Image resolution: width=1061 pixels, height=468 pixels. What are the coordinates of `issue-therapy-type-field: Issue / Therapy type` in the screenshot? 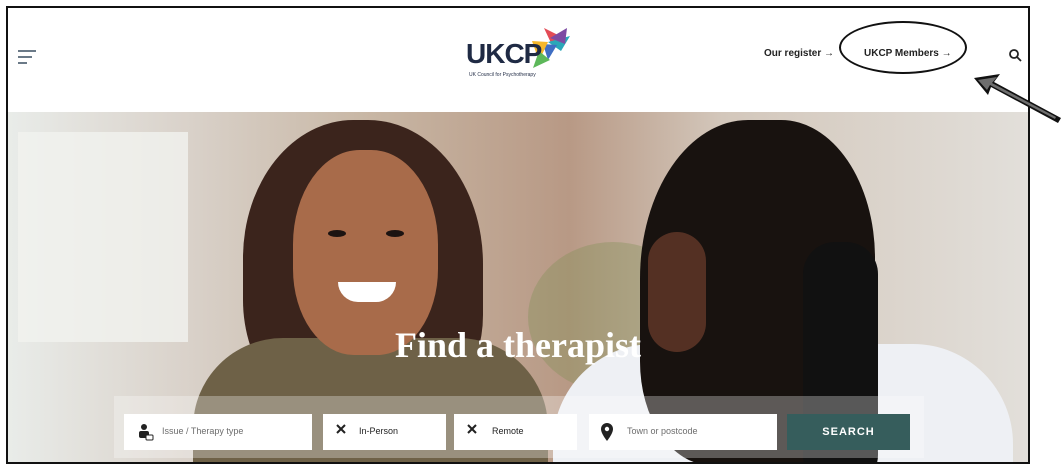 It's located at (218, 432).